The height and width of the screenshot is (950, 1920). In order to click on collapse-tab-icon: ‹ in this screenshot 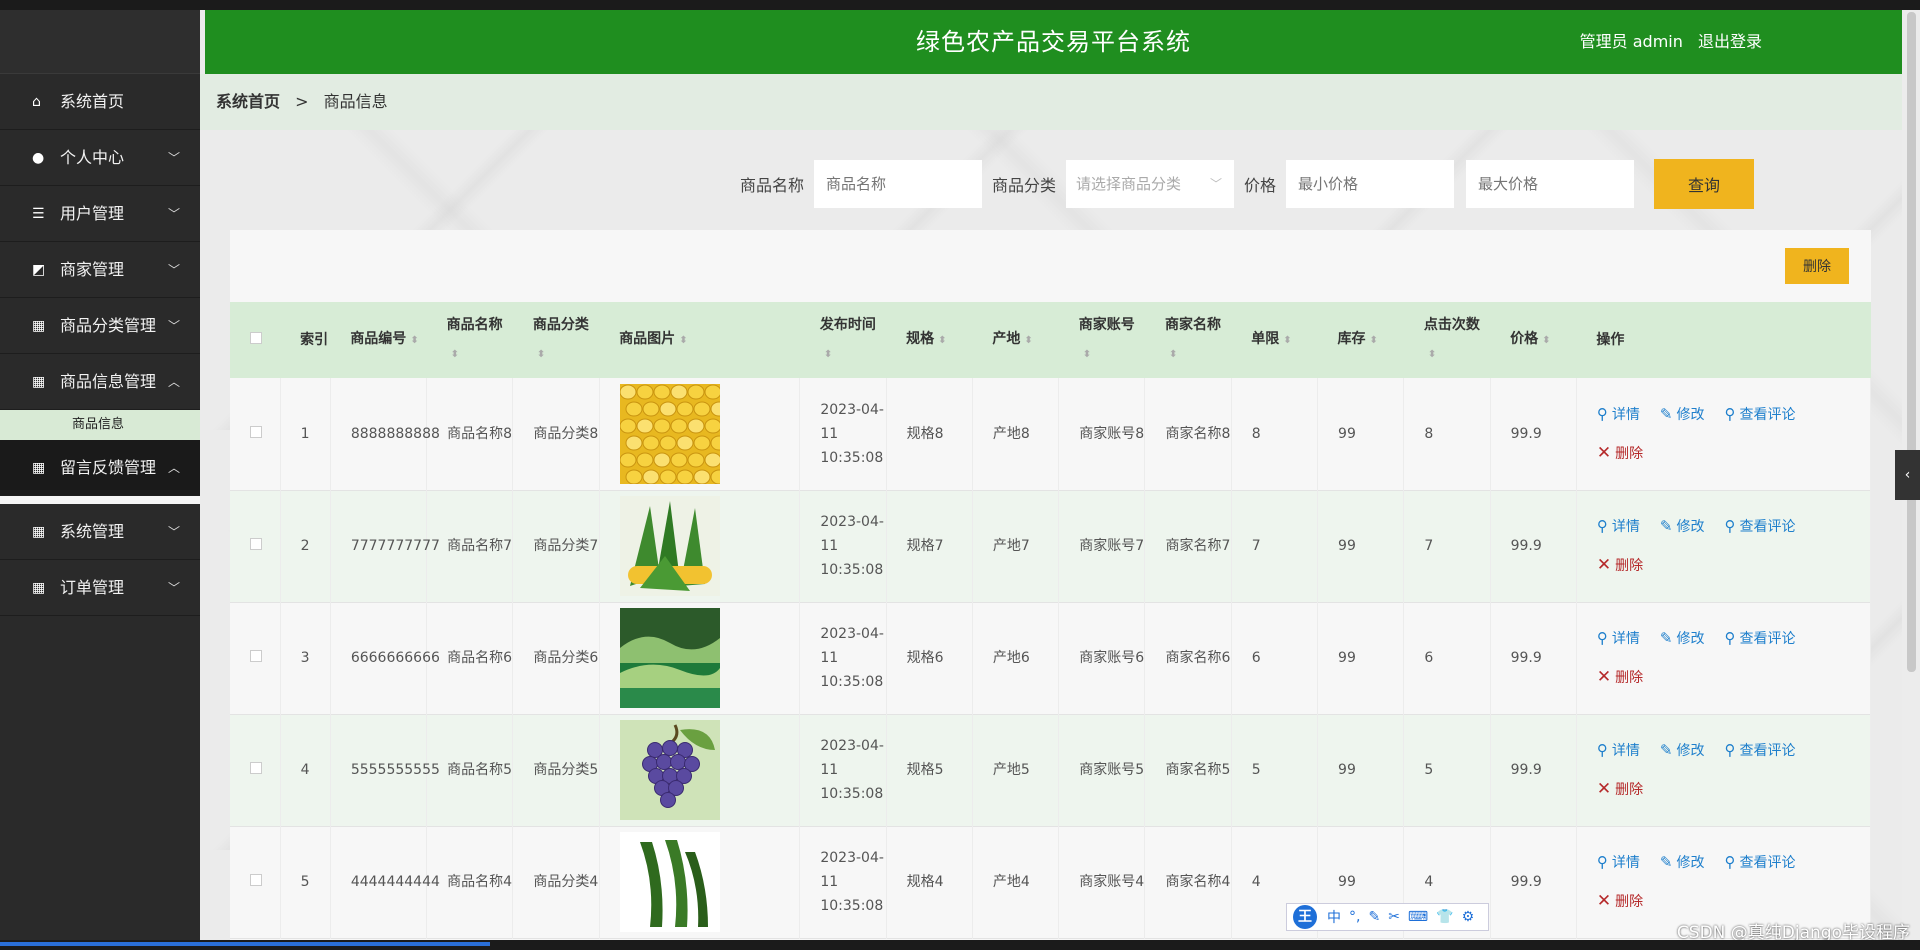, I will do `click(1907, 475)`.